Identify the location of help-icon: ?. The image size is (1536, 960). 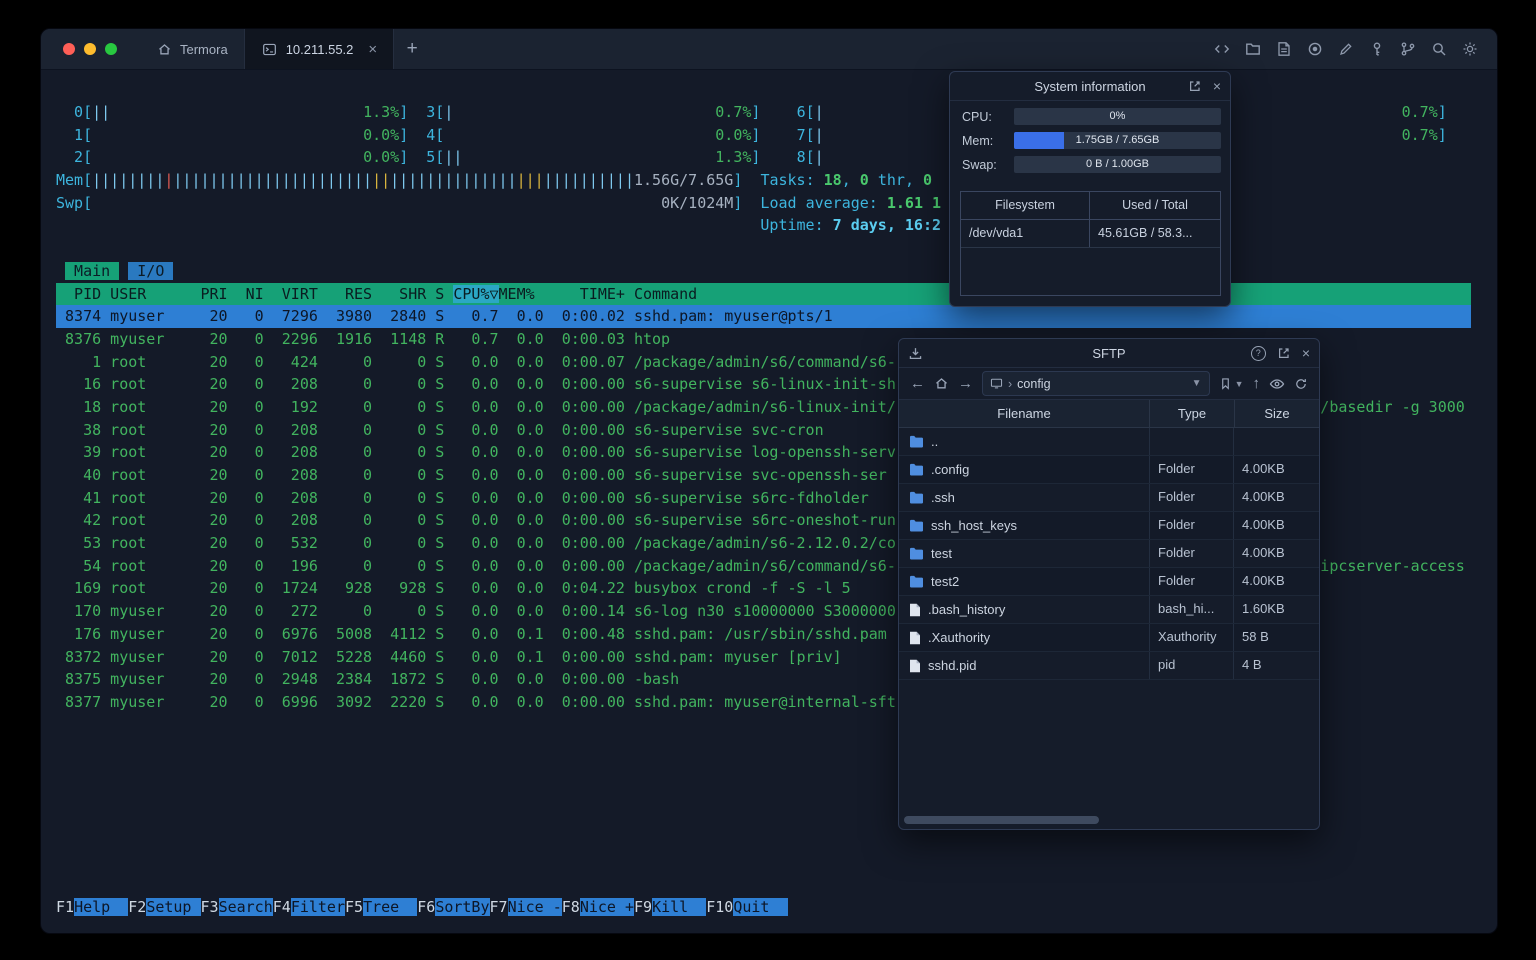
(1258, 353).